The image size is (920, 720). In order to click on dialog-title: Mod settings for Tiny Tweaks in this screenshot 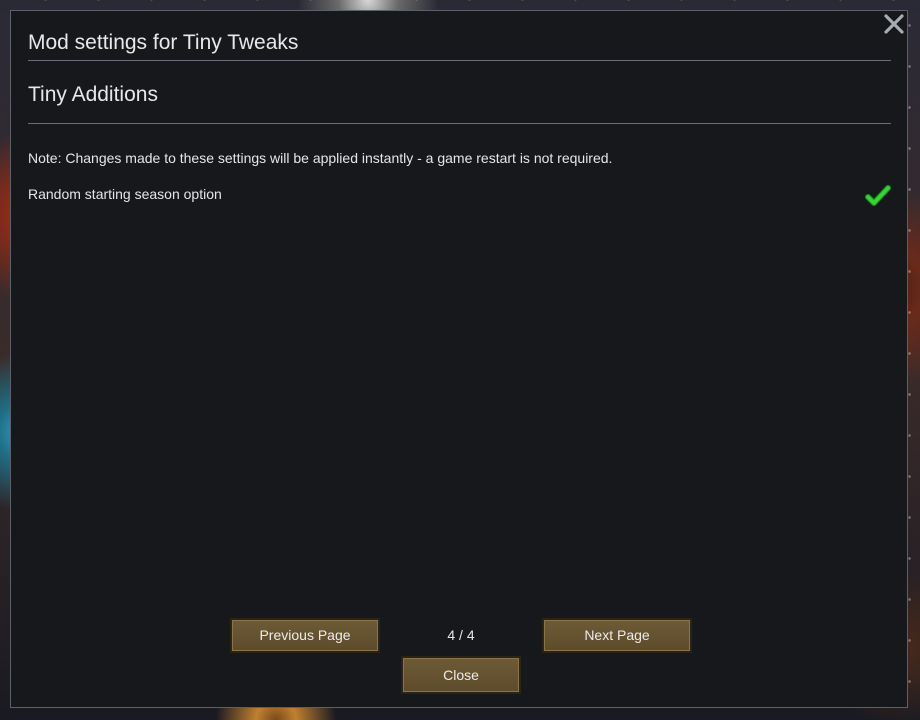, I will do `click(163, 42)`.